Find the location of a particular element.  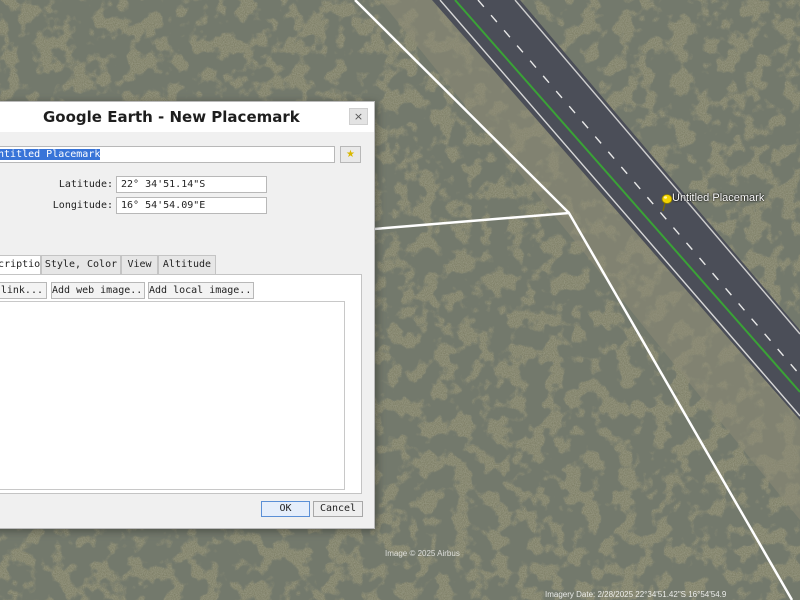

name-field-value: Untitled Placemark is located at coordinates (50, 154).